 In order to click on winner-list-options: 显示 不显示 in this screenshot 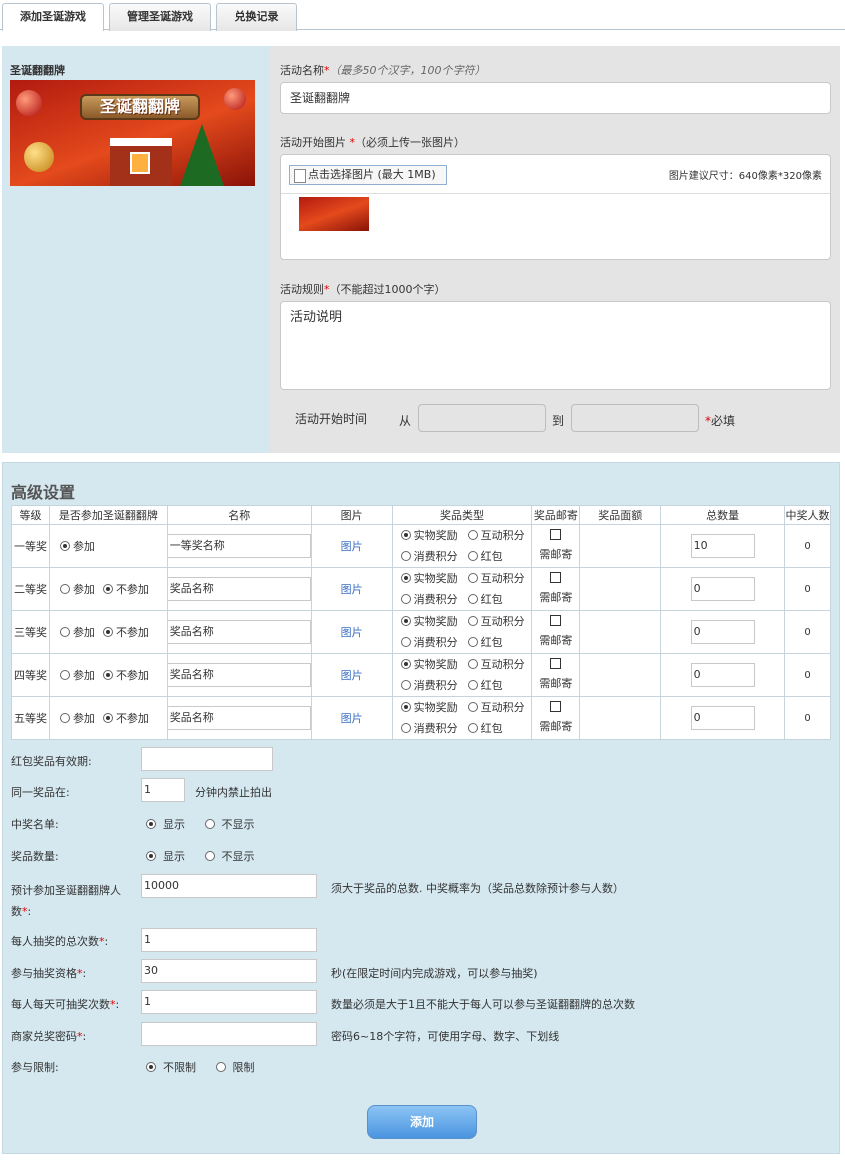, I will do `click(200, 824)`.